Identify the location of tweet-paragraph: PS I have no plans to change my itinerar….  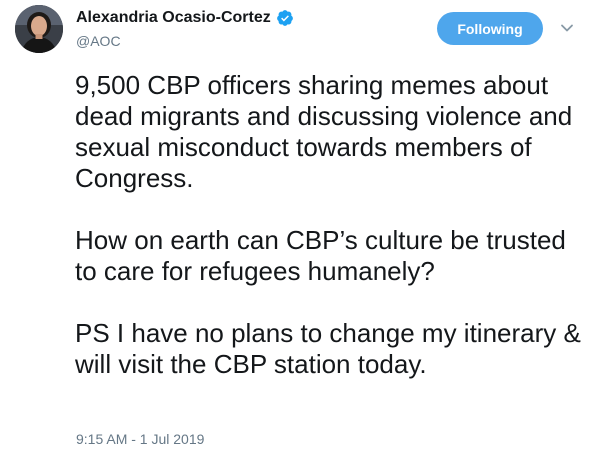
(328, 348).